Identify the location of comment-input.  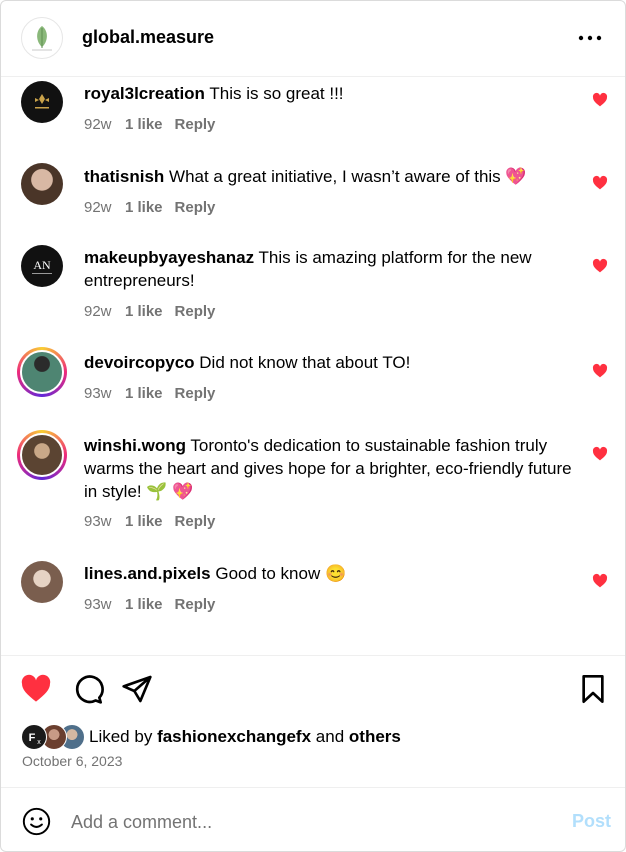
(306, 822).